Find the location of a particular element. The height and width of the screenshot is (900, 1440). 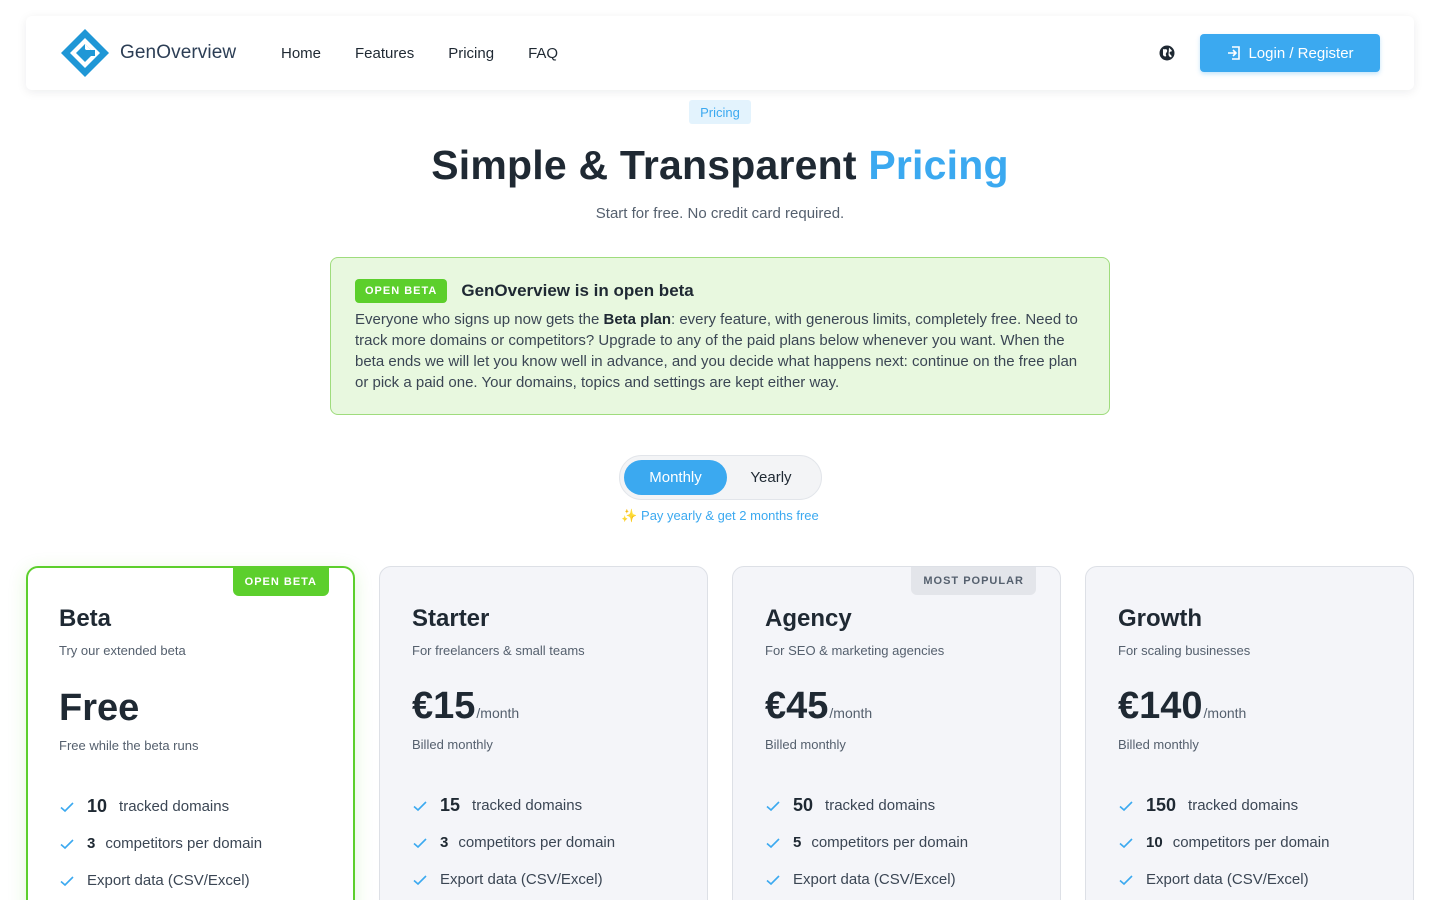

feature-item: 150 tracked domains is located at coordinates (1223, 805).